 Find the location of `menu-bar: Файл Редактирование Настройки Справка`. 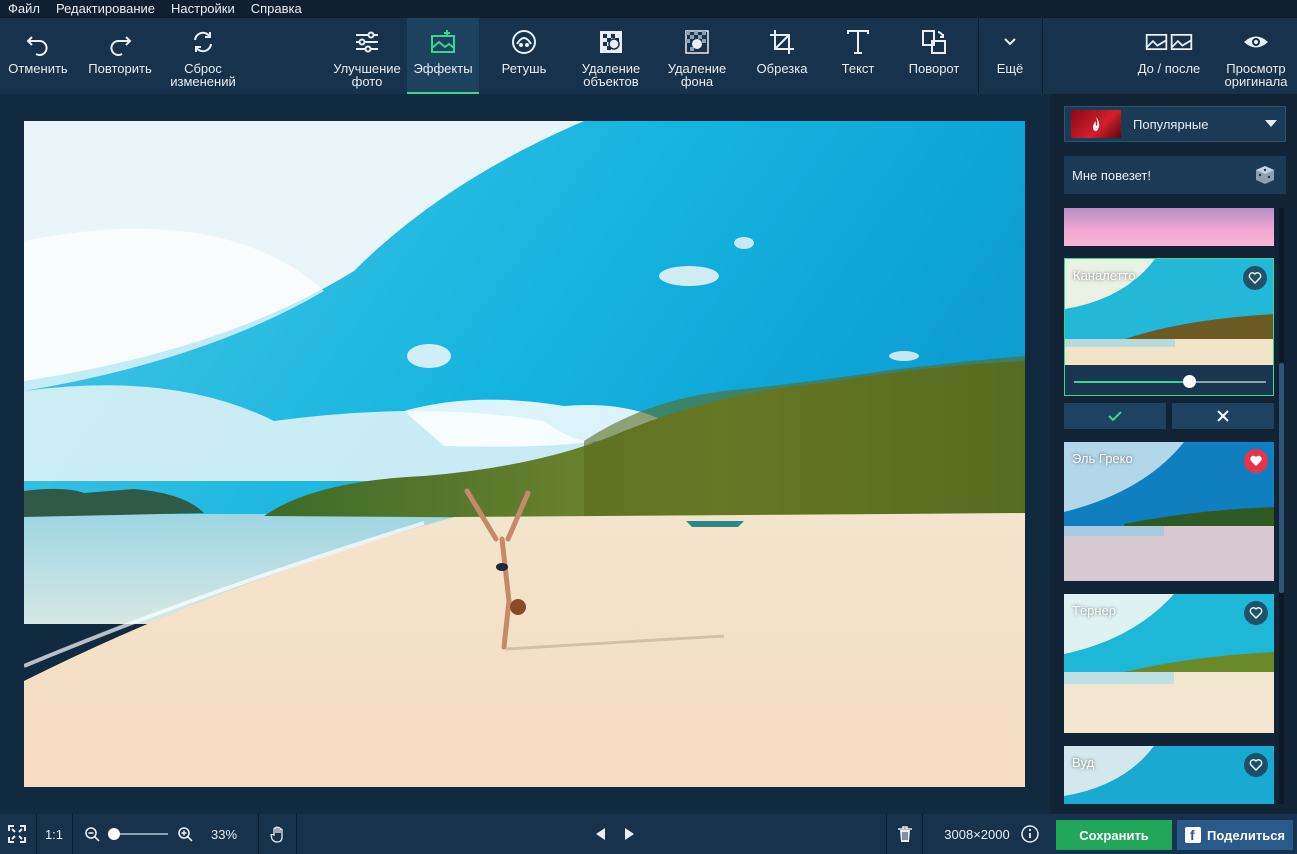

menu-bar: Файл Редактирование Настройки Справка is located at coordinates (648, 9).